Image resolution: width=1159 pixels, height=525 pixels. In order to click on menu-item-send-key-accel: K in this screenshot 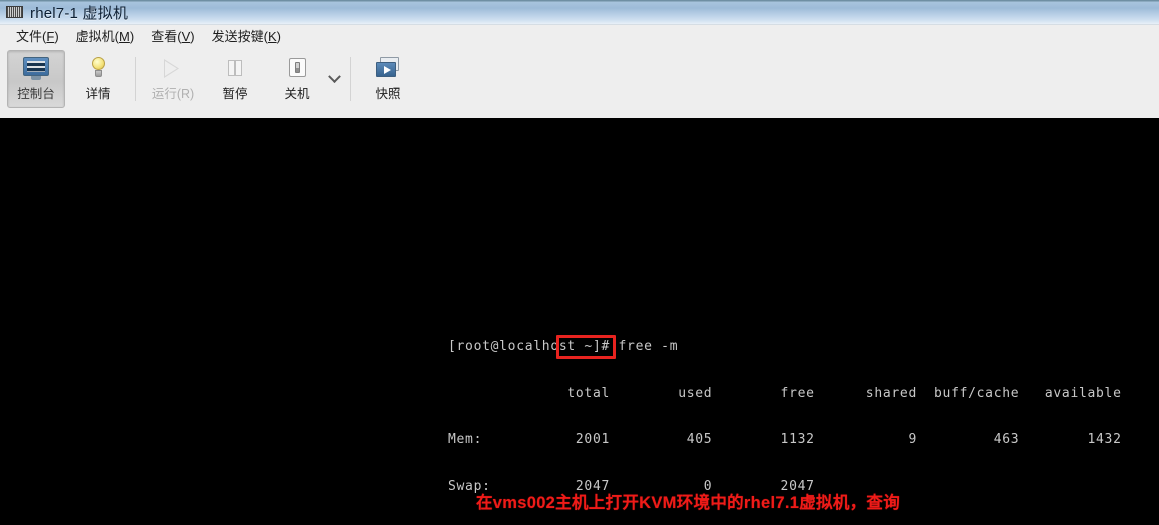, I will do `click(272, 36)`.